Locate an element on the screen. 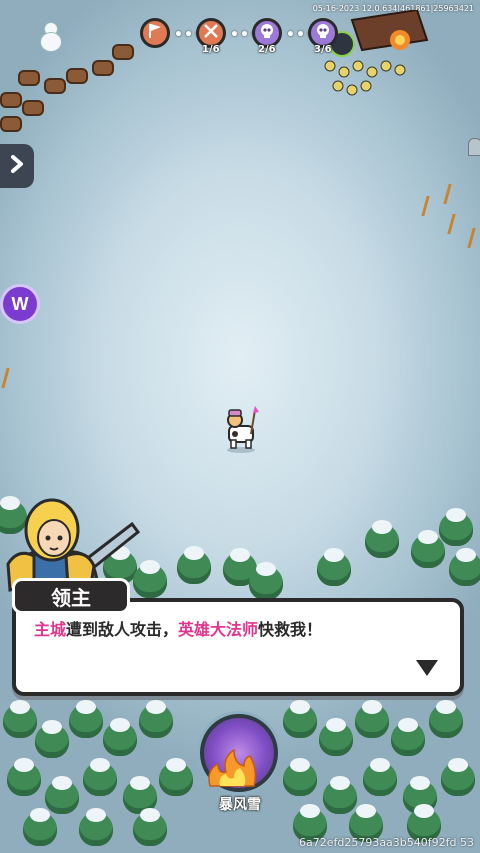 The image size is (480, 853). blizzard-fire-icon is located at coordinates (232, 768).